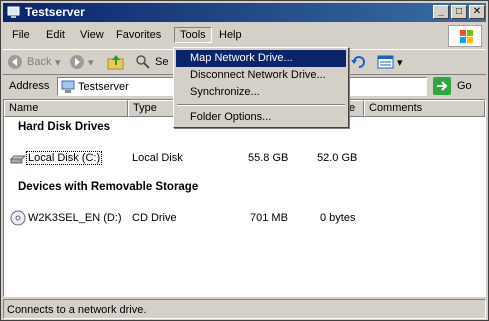  I want to click on drive-free-space: 52.0 GB, so click(337, 158).